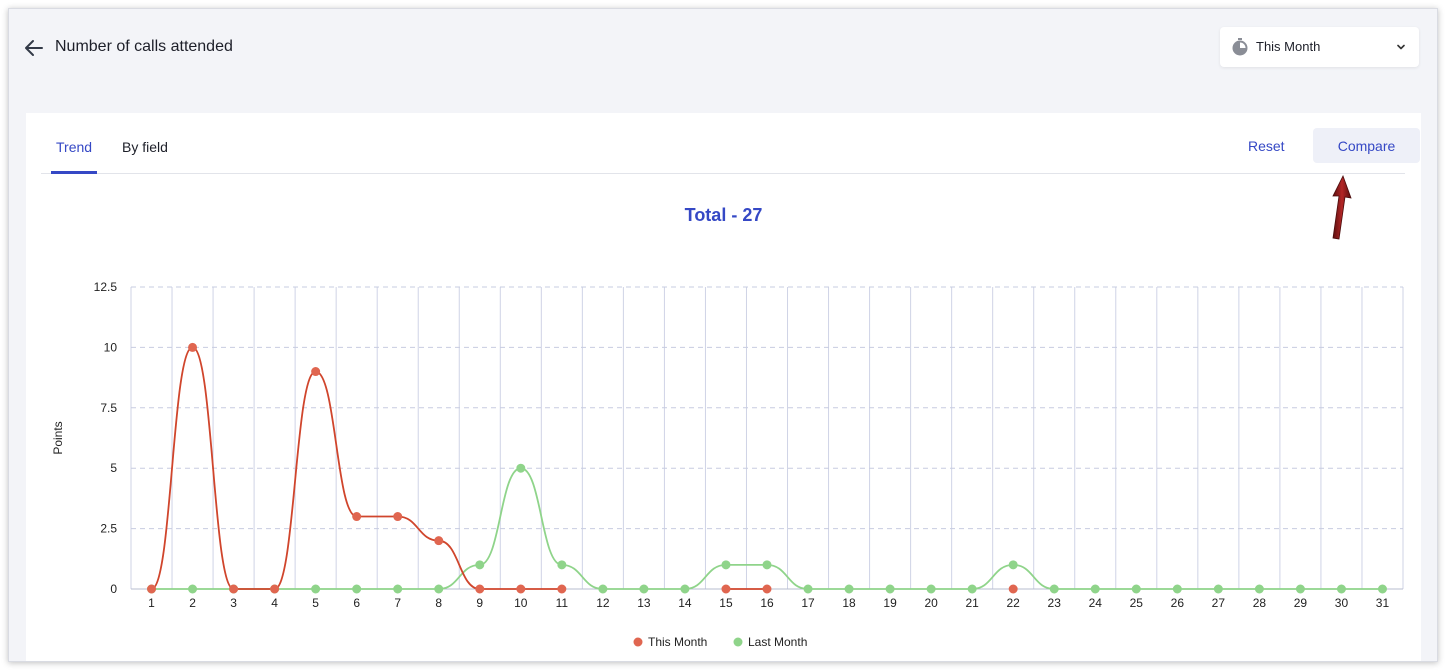 The width and height of the screenshot is (1445, 670). What do you see at coordinates (972, 603) in the screenshot?
I see `x-tick-label: 21` at bounding box center [972, 603].